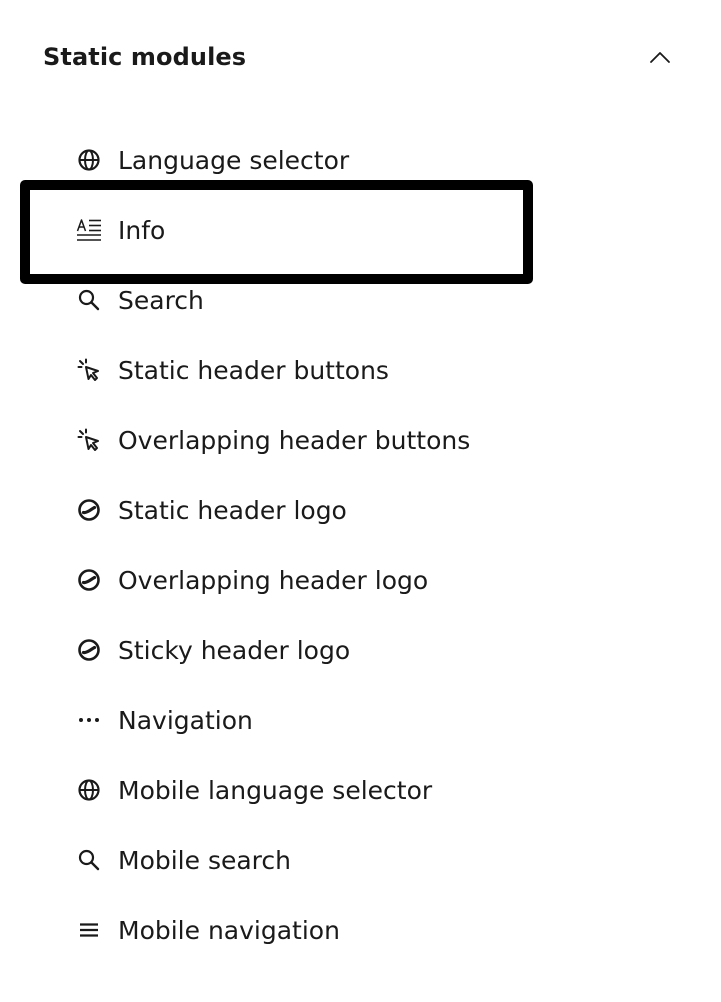 The height and width of the screenshot is (1002, 721). What do you see at coordinates (363, 57) in the screenshot?
I see `section-header-static-modules: Static modules` at bounding box center [363, 57].